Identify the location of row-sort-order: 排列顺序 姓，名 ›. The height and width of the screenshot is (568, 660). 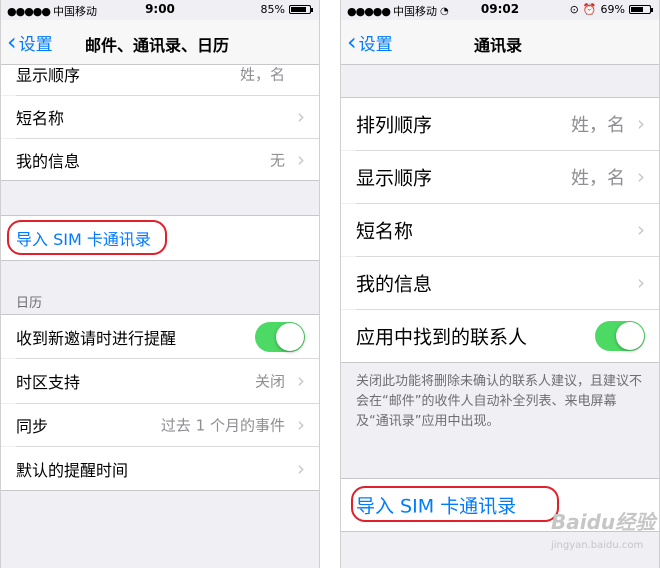
(500, 124).